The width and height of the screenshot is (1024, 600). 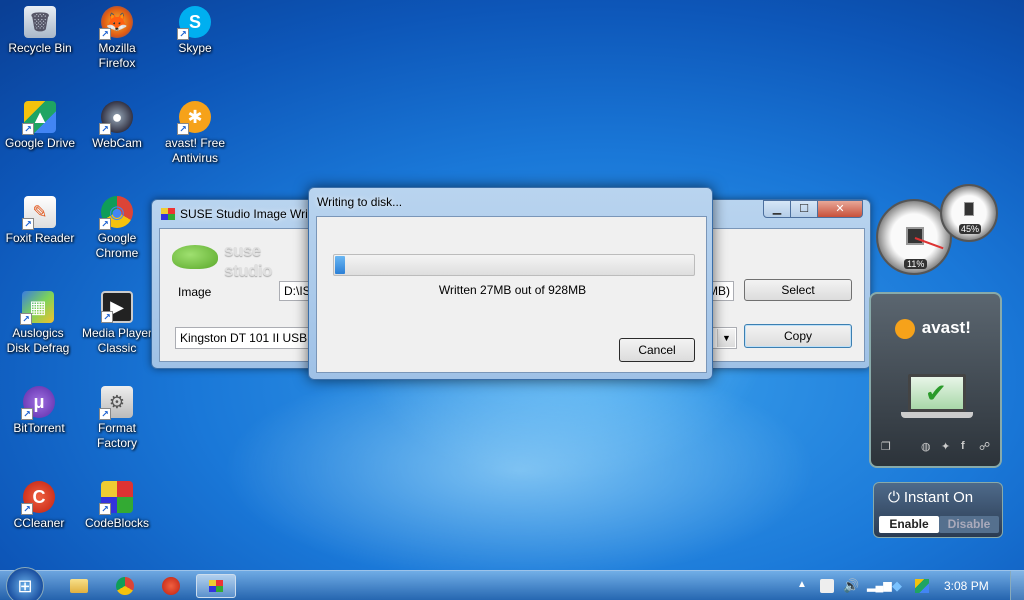 I want to click on copy-button: Copy, so click(x=798, y=336).